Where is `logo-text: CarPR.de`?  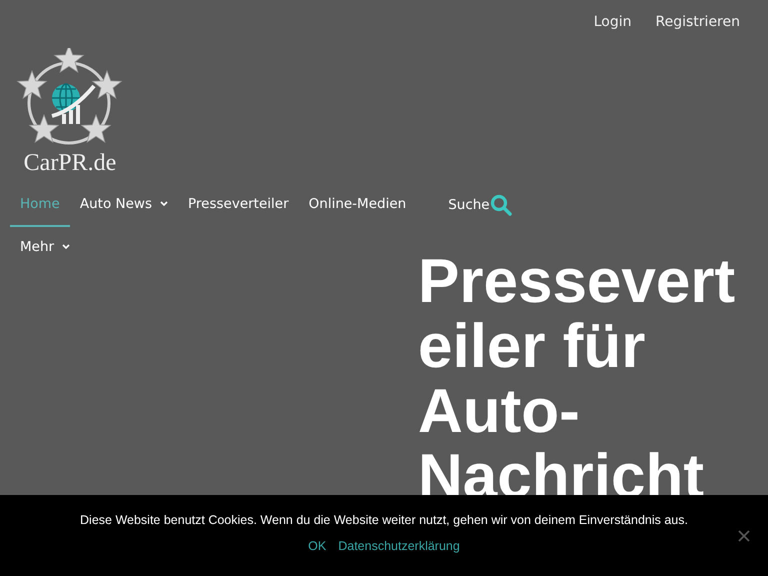 logo-text: CarPR.de is located at coordinates (70, 163).